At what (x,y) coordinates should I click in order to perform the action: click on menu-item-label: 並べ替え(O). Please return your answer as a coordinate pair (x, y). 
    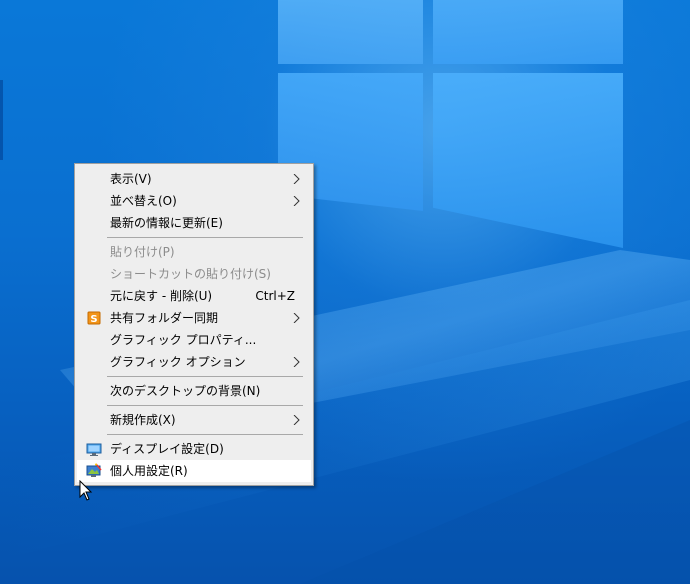
    Looking at the image, I should click on (143, 201).